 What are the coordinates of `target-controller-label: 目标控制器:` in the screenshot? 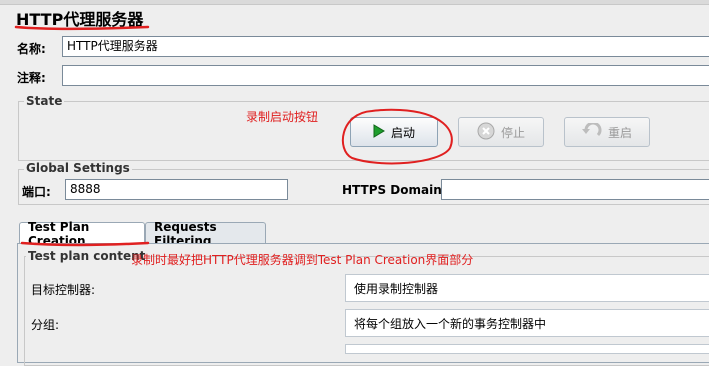 It's located at (63, 290).